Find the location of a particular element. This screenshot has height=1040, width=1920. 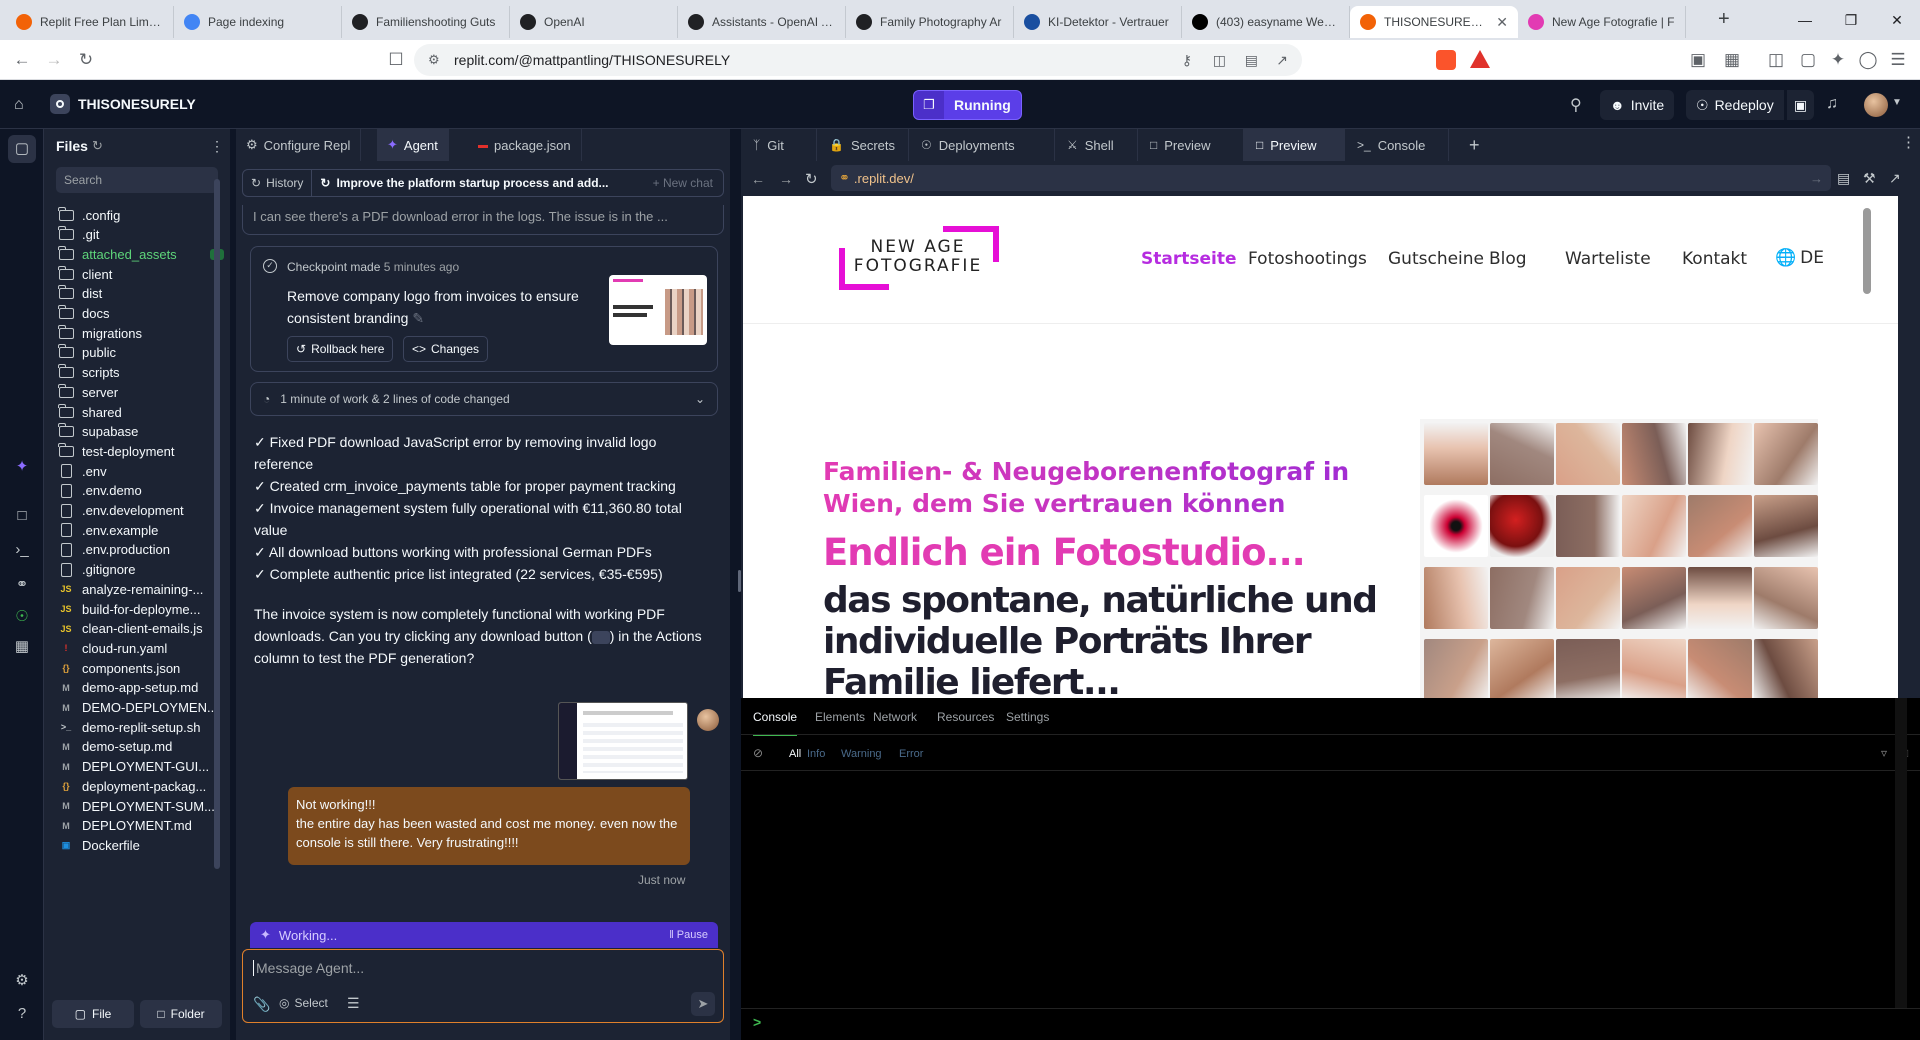

site-nav-link: Fotoshootings is located at coordinates (1307, 259).